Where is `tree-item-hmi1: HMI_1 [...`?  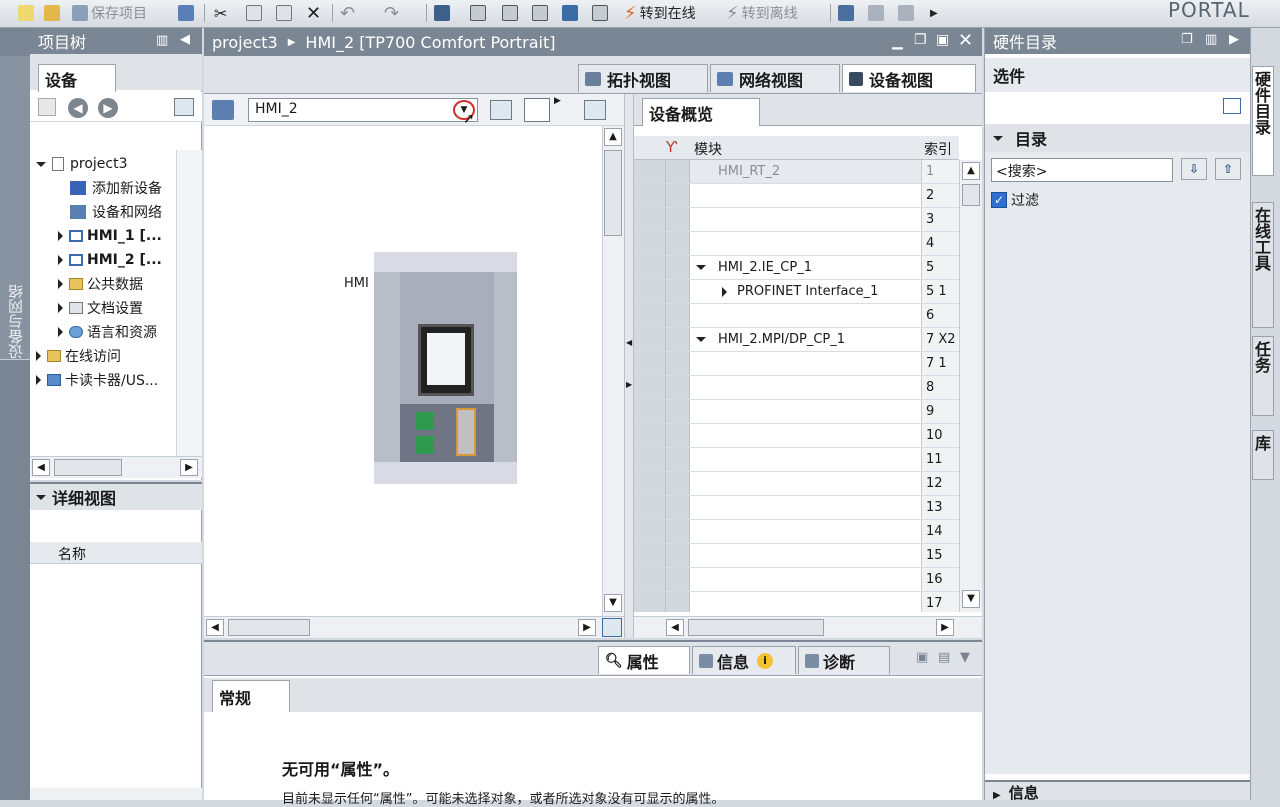 tree-item-hmi1: HMI_1 [... is located at coordinates (110, 236).